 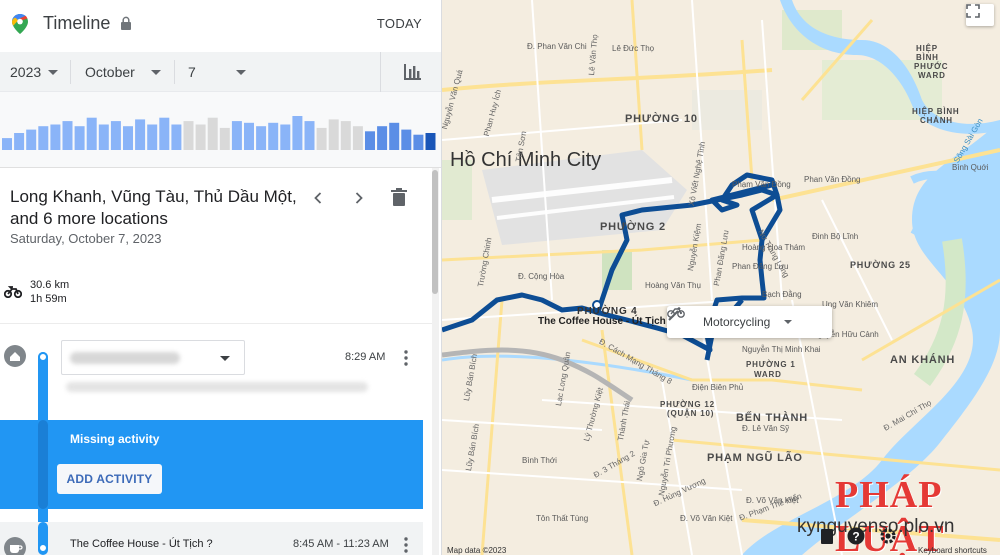 What do you see at coordinates (365, 357) in the screenshot?
I see `visit-time: 8:29 AM` at bounding box center [365, 357].